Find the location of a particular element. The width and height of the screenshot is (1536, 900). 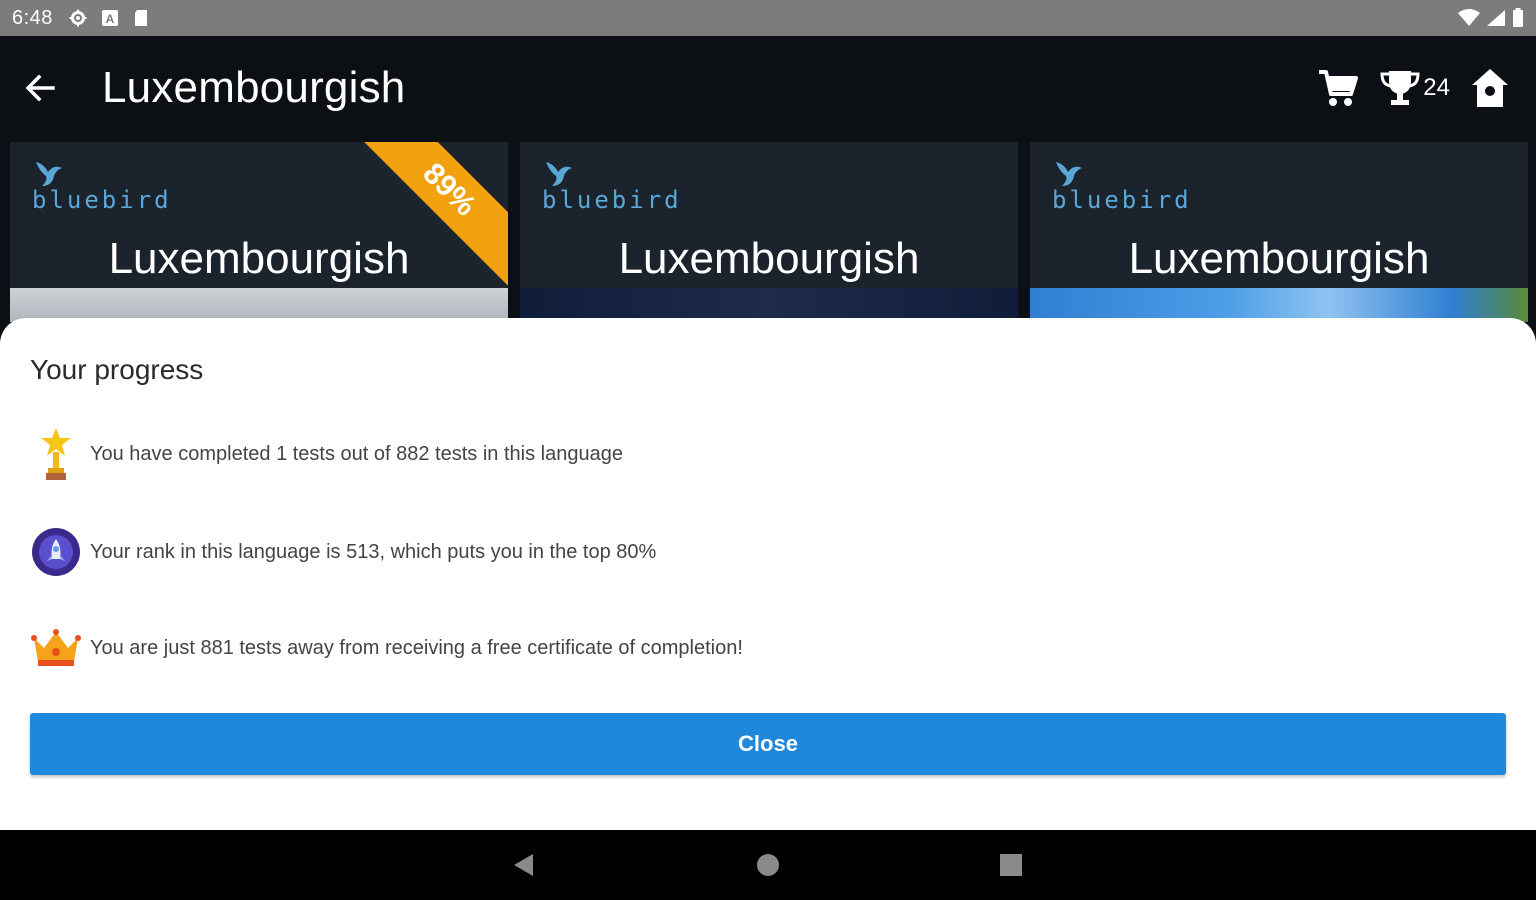

course-card: bluebird 89% Luxembourgish is located at coordinates (259, 232).